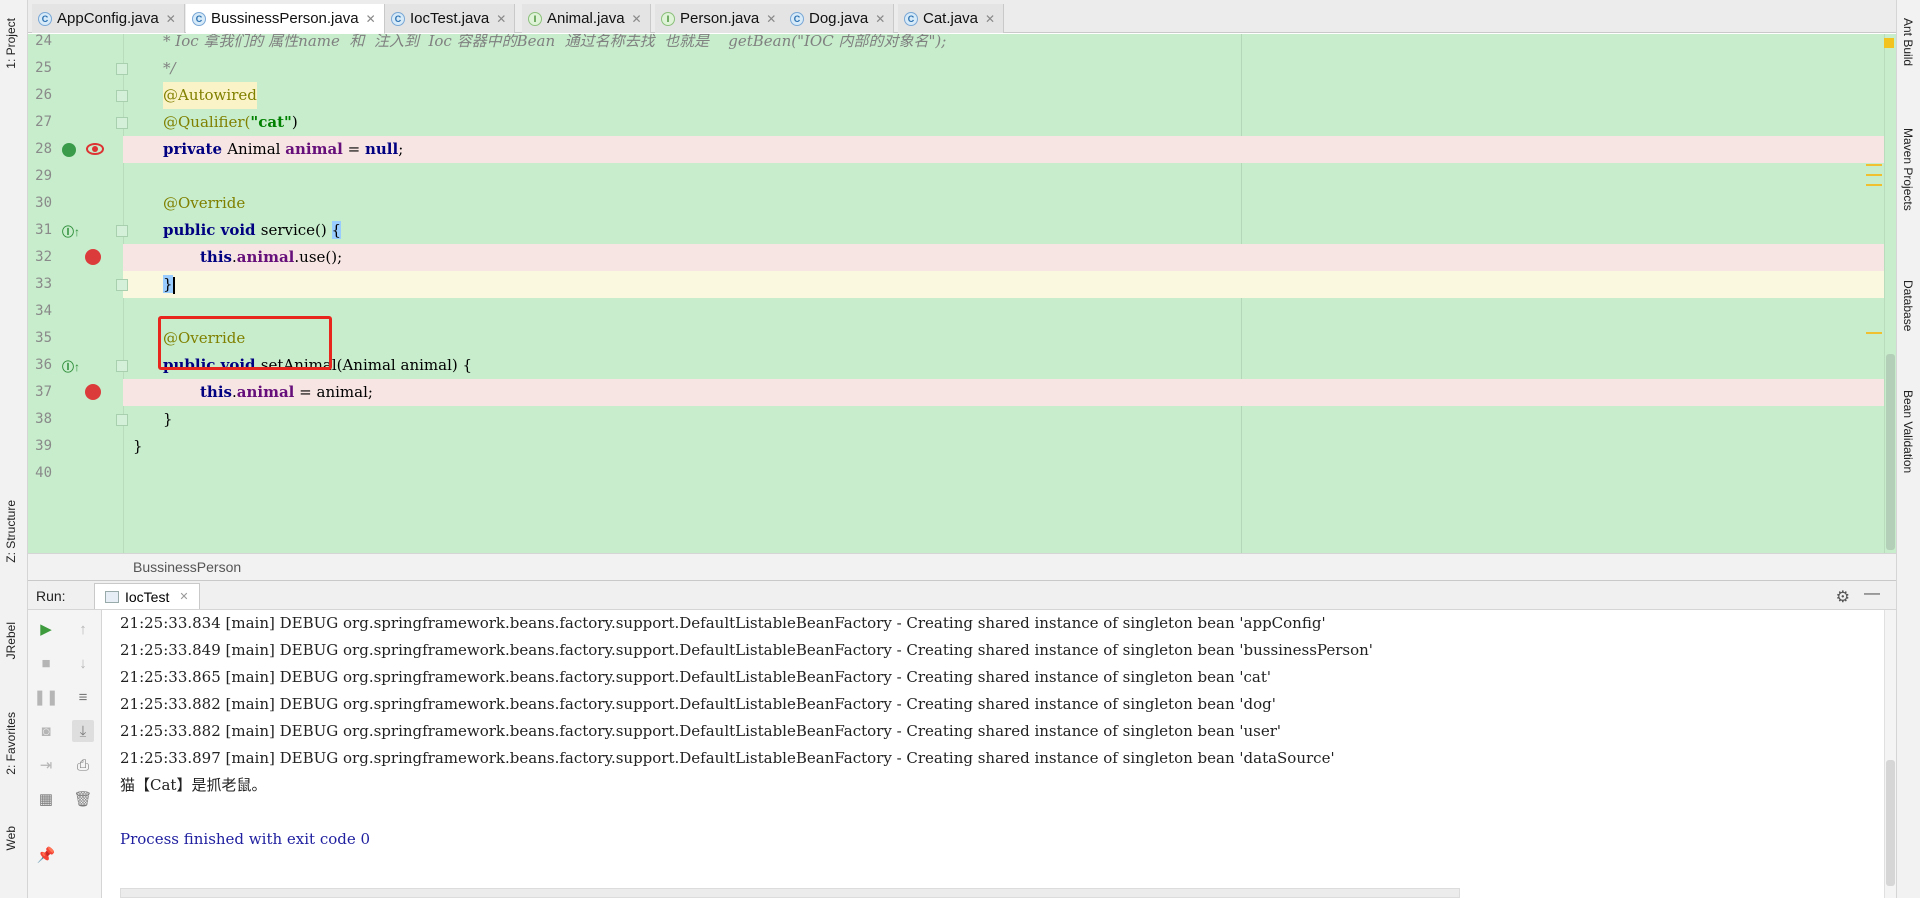 This screenshot has height=898, width=1920. I want to click on code-line: */, so click(1009, 68).